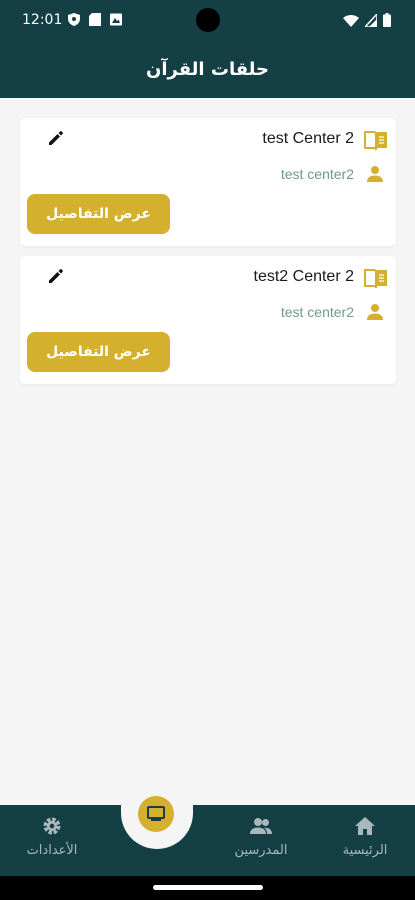 Image resolution: width=415 pixels, height=900 pixels. I want to click on center-card: test2 Center 2 test center2 عرض التفاصيل, so click(208, 320).